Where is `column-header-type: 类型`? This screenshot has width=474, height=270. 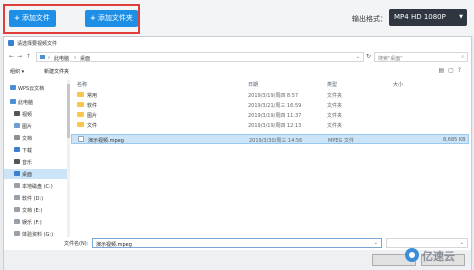
column-header-type: 类型 is located at coordinates (332, 84).